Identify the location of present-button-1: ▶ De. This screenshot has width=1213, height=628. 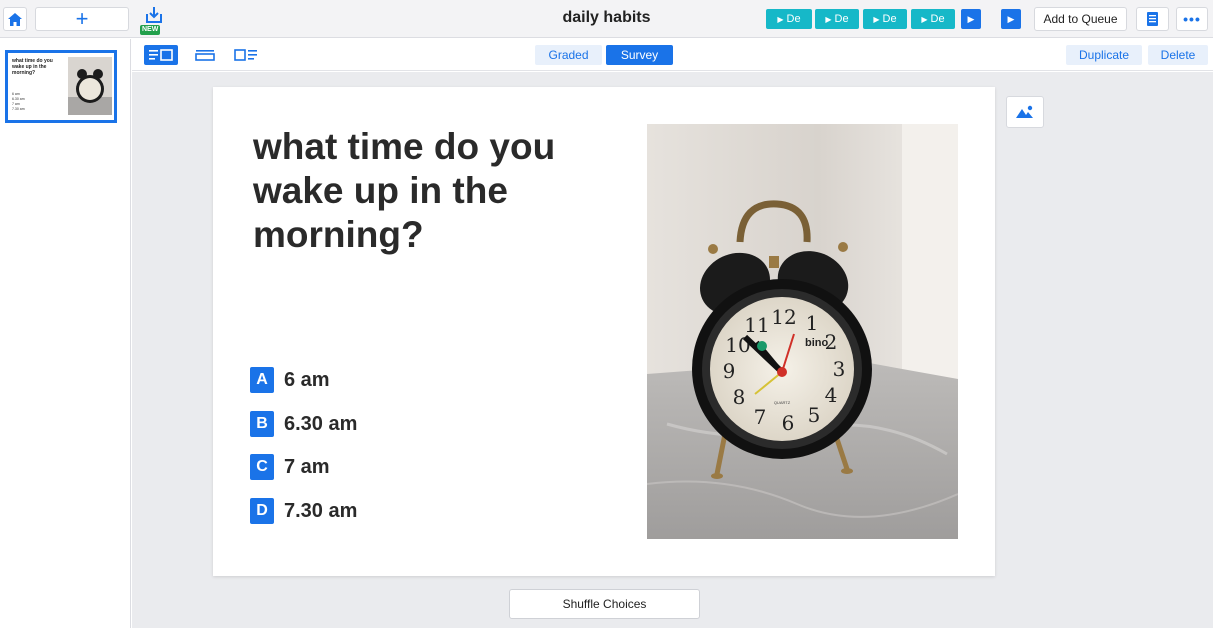
(789, 19).